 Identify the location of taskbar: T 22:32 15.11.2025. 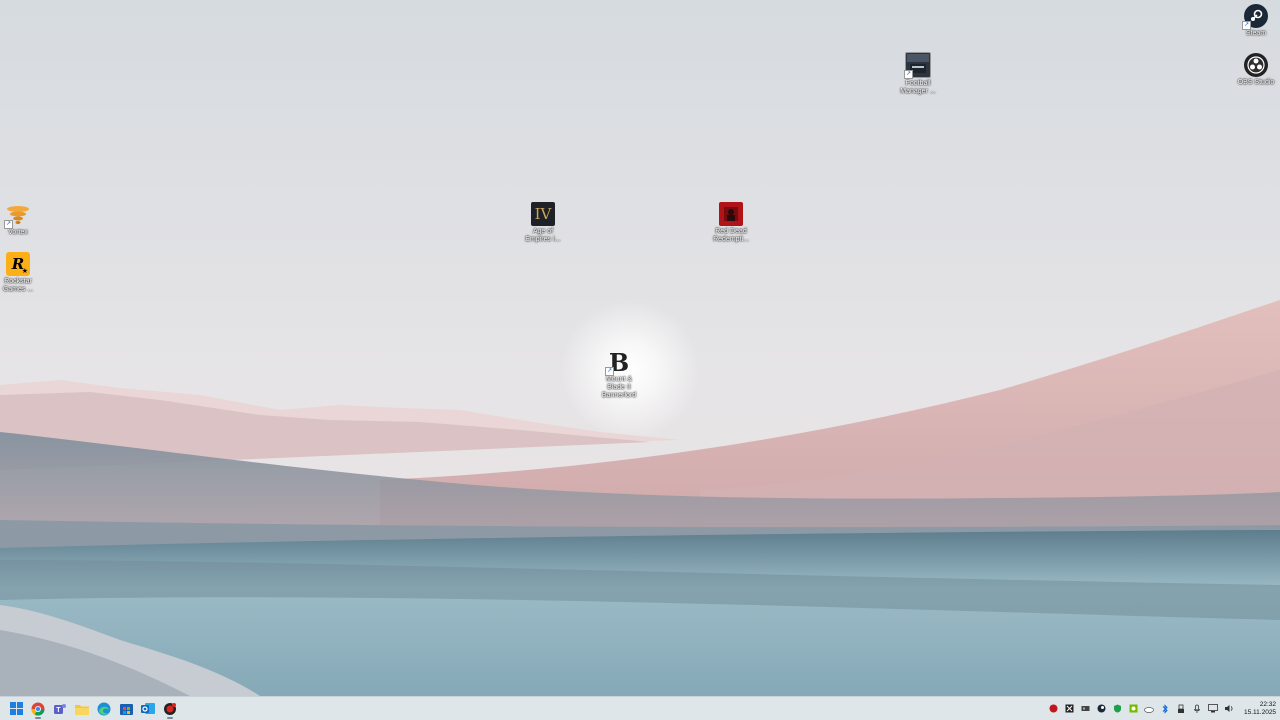
(640, 708).